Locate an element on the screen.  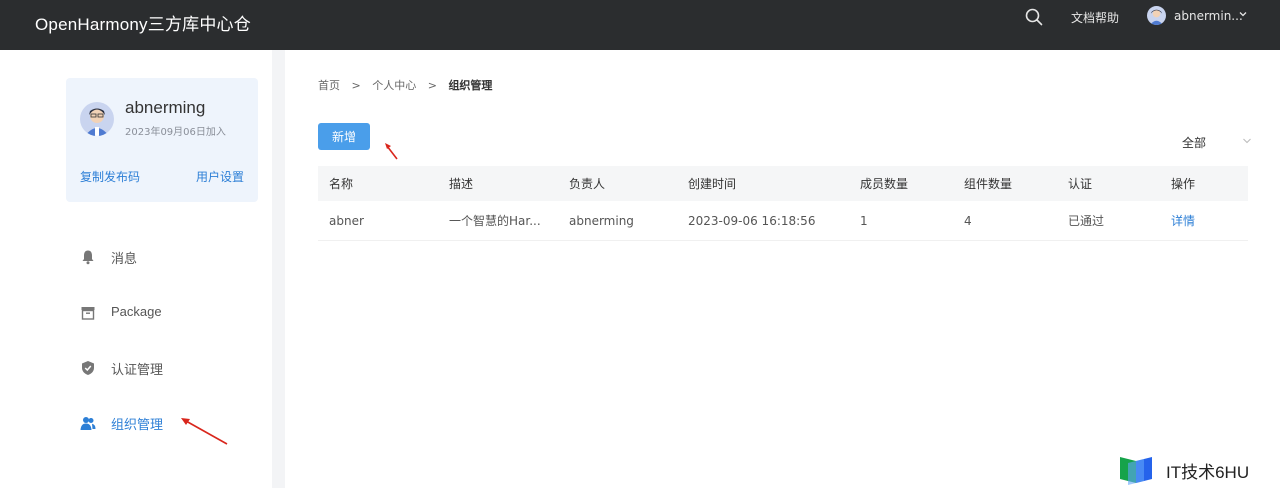
column-header-certification: 认证 is located at coordinates (1080, 184).